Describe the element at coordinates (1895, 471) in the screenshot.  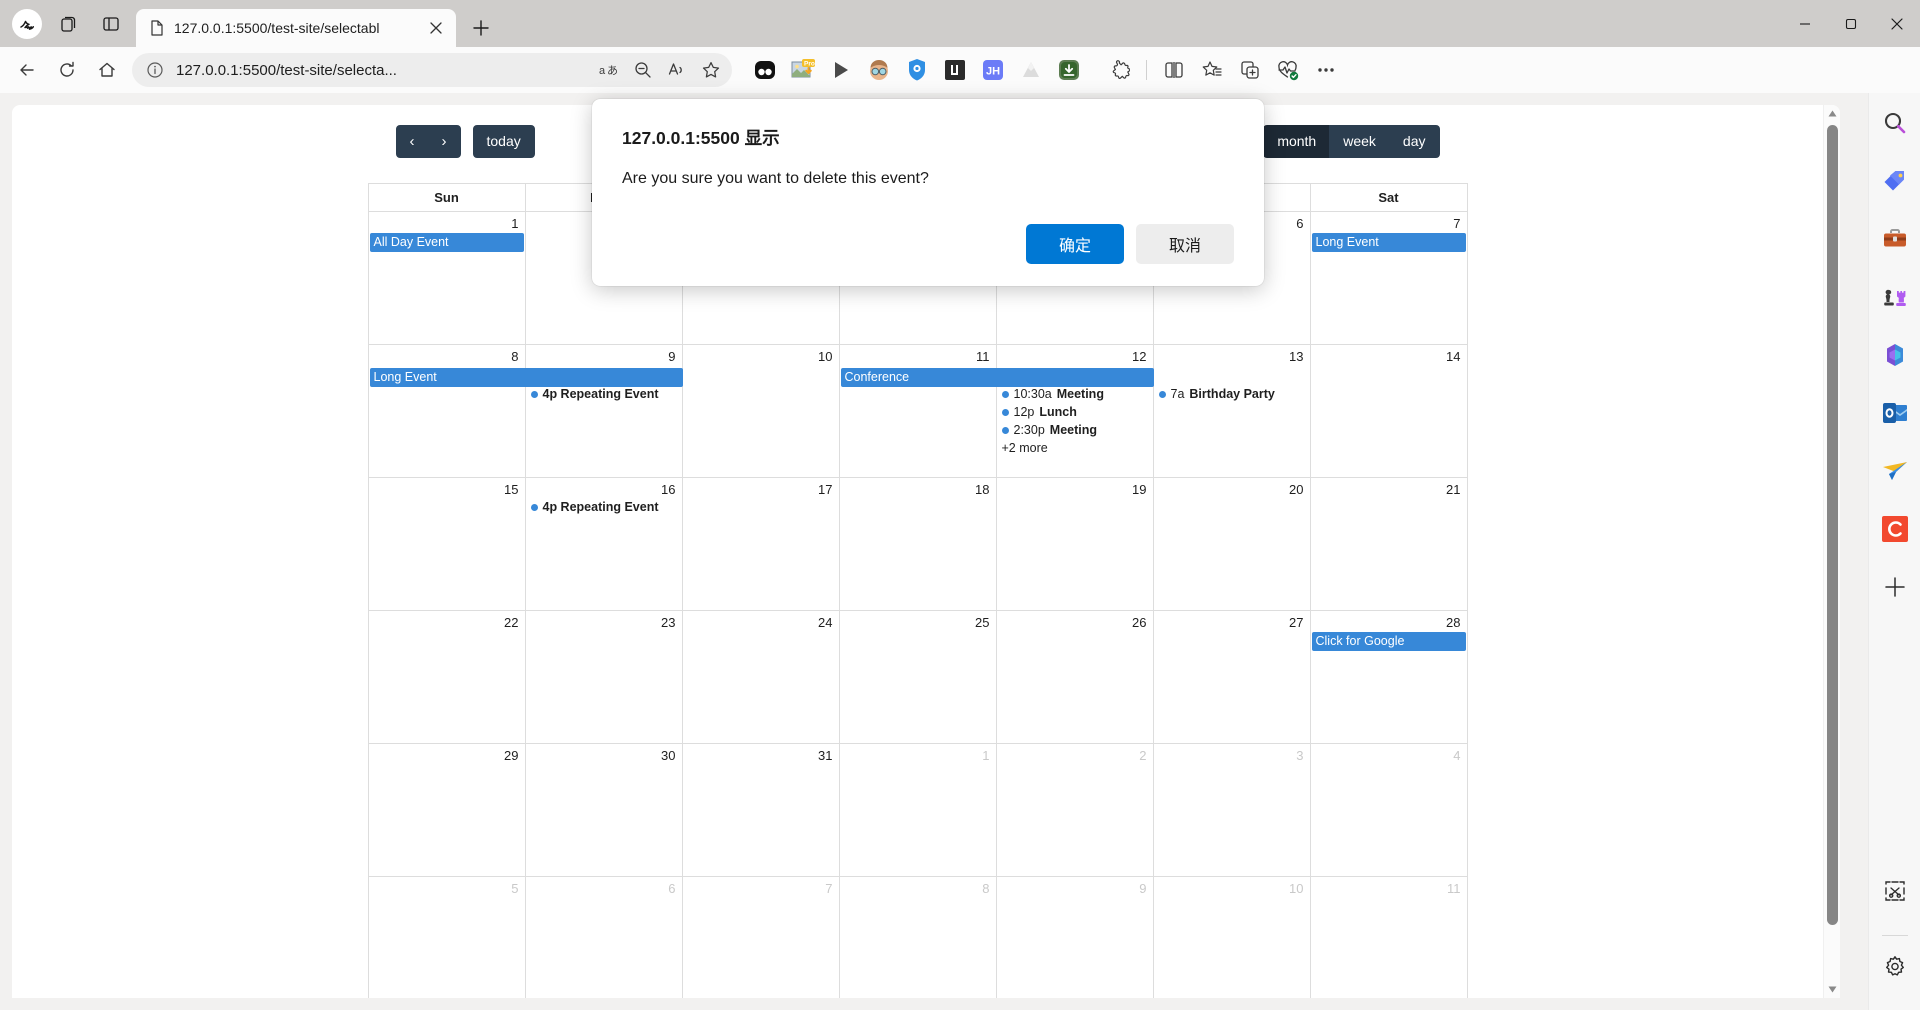
I see `paper-plane-icon` at that location.